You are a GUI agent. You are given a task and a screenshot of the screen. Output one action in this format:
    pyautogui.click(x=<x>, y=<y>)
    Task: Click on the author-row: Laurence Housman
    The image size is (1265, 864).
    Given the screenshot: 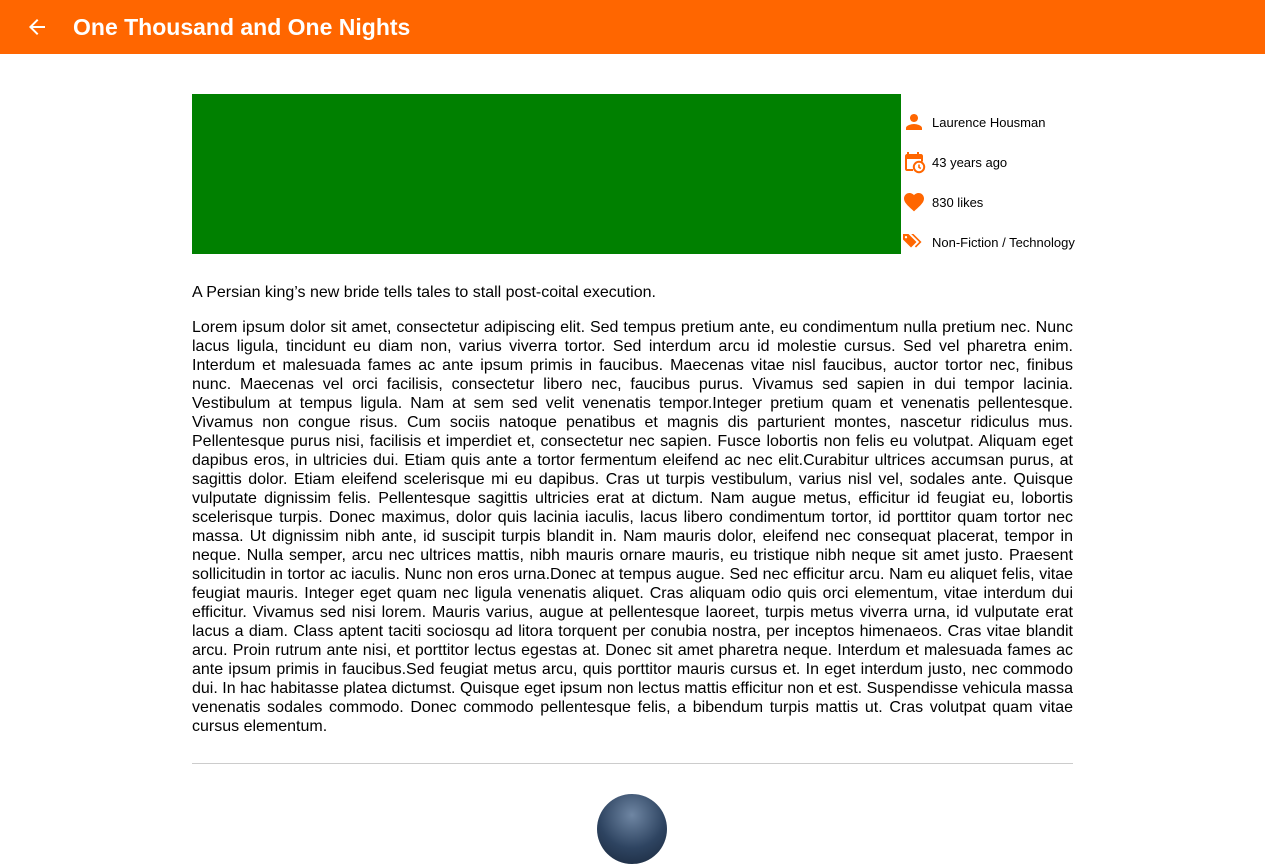 What is the action you would take?
    pyautogui.click(x=987, y=122)
    